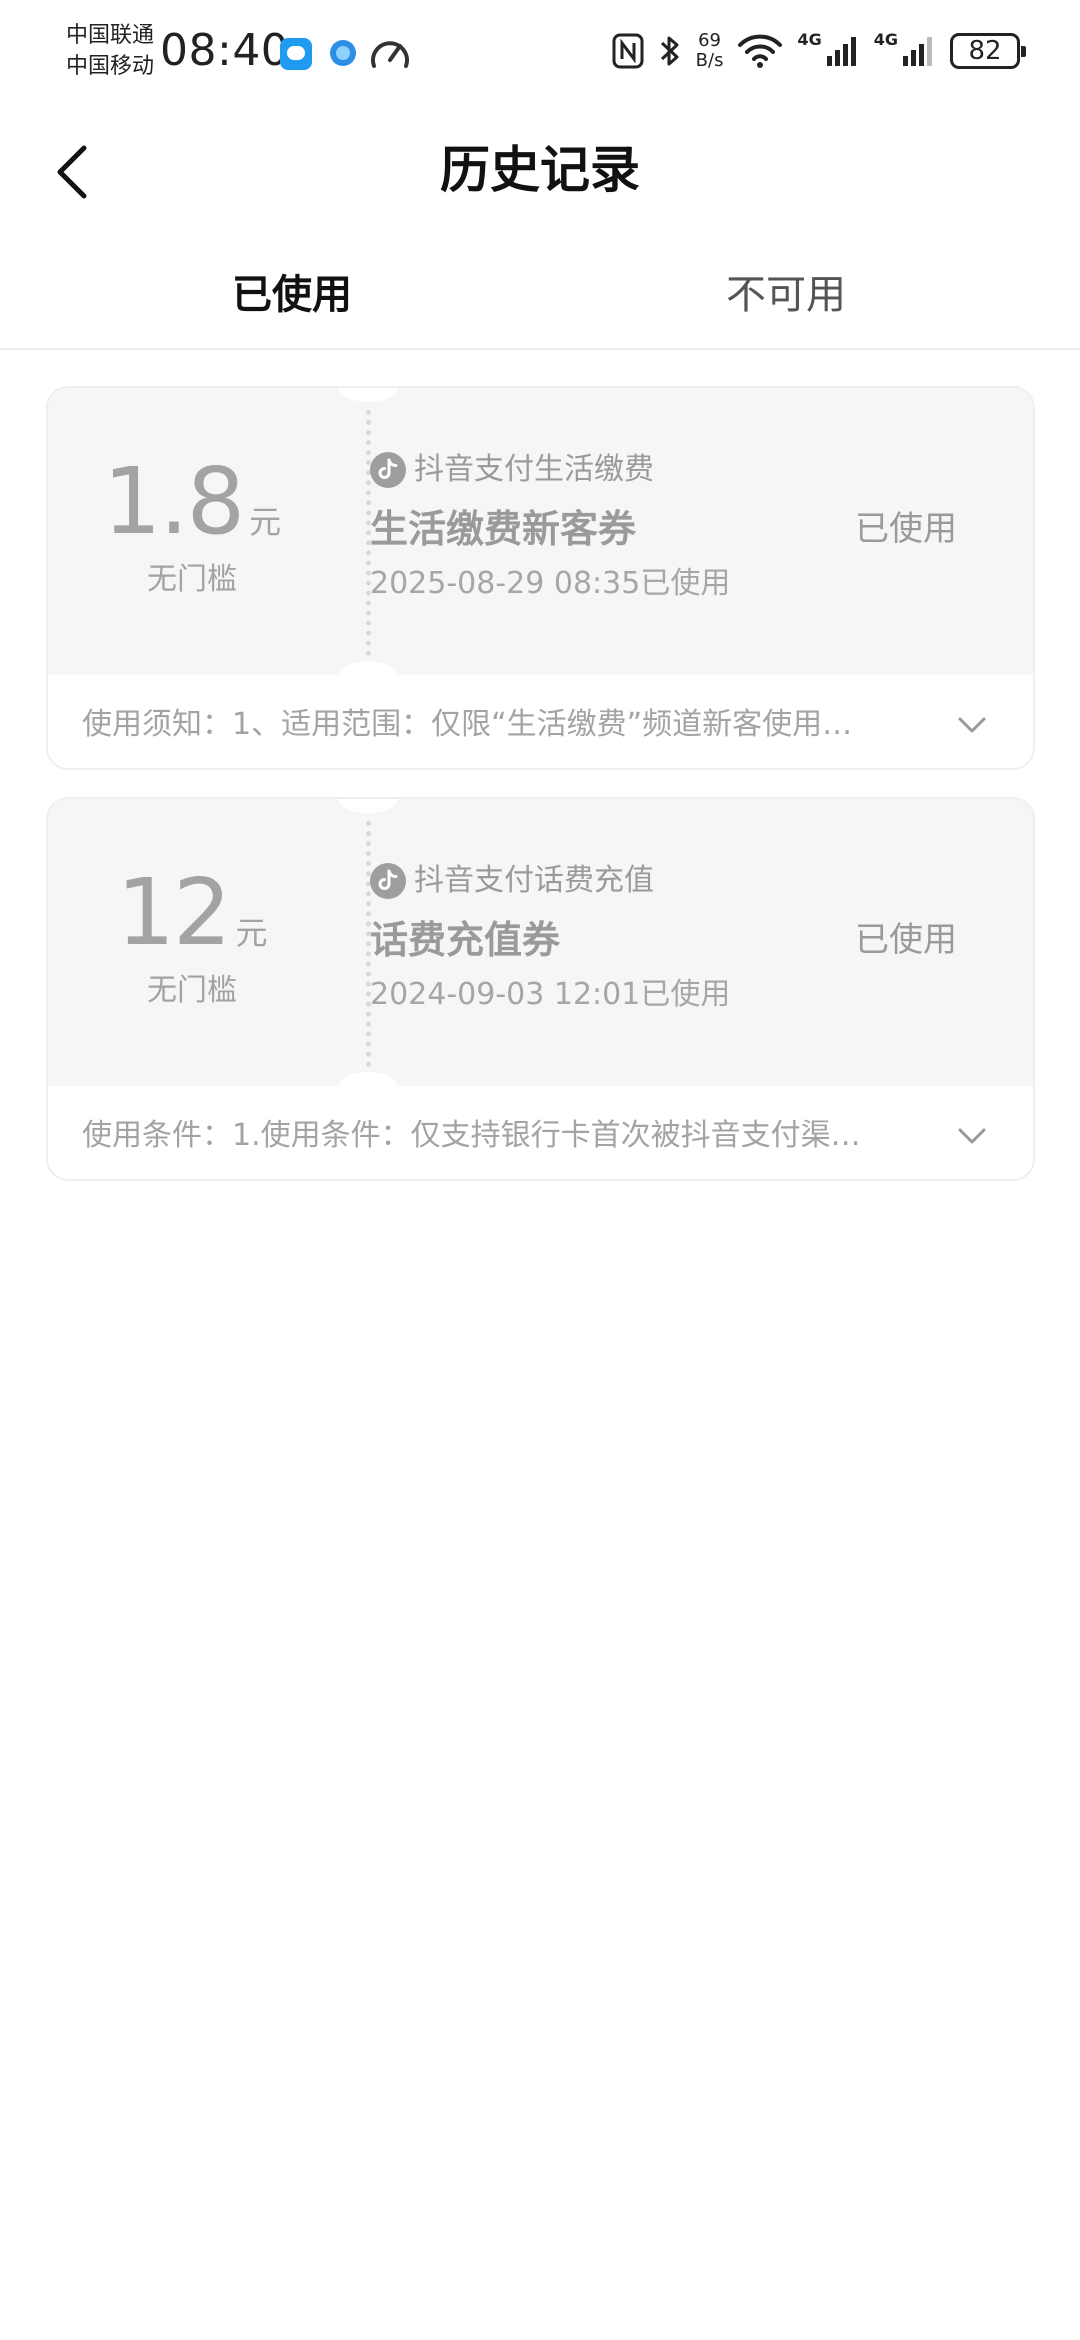 This screenshot has height=2340, width=1080. I want to click on coupon-used-time: 2025-08-29 08:35已使用, so click(550, 583).